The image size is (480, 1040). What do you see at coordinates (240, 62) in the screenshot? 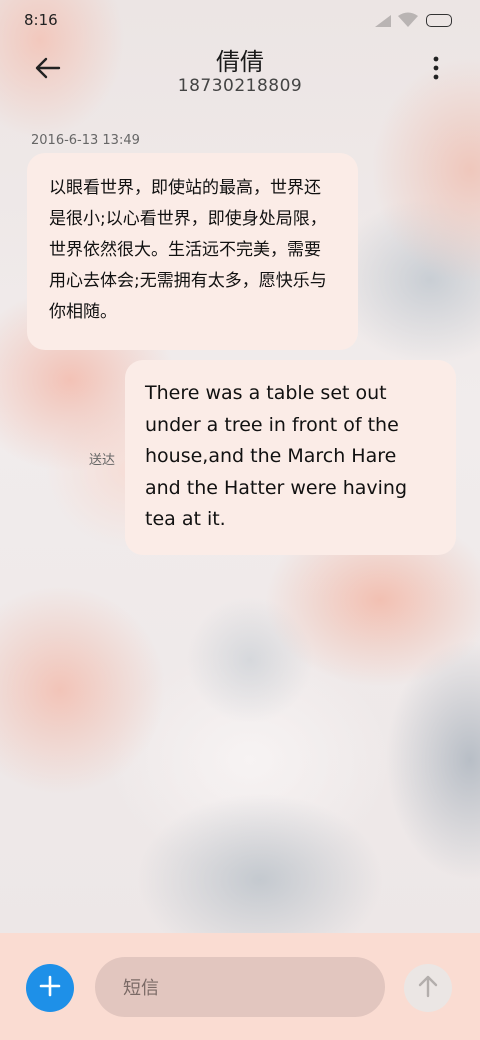
I see `contact-name: 倩倩` at bounding box center [240, 62].